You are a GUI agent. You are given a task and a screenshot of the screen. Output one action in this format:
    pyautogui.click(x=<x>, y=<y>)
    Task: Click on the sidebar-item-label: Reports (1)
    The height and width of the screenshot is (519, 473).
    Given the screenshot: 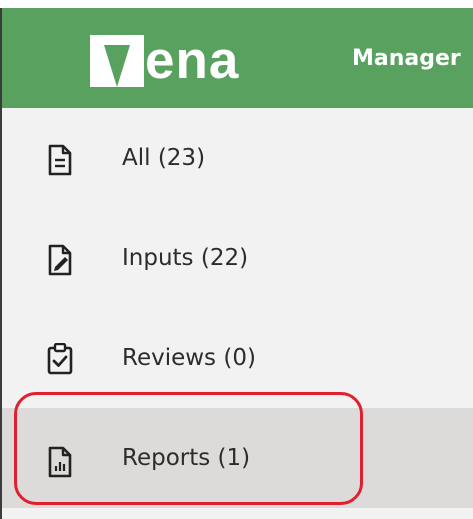 What is the action you would take?
    pyautogui.click(x=186, y=458)
    